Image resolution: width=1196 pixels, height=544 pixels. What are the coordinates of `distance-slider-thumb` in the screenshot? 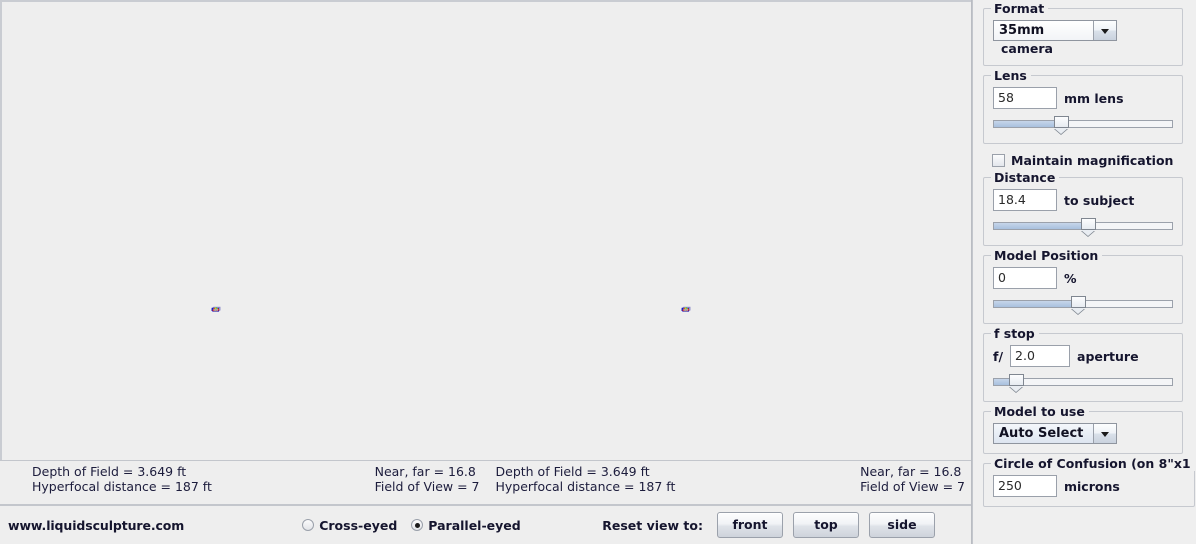 It's located at (1089, 224).